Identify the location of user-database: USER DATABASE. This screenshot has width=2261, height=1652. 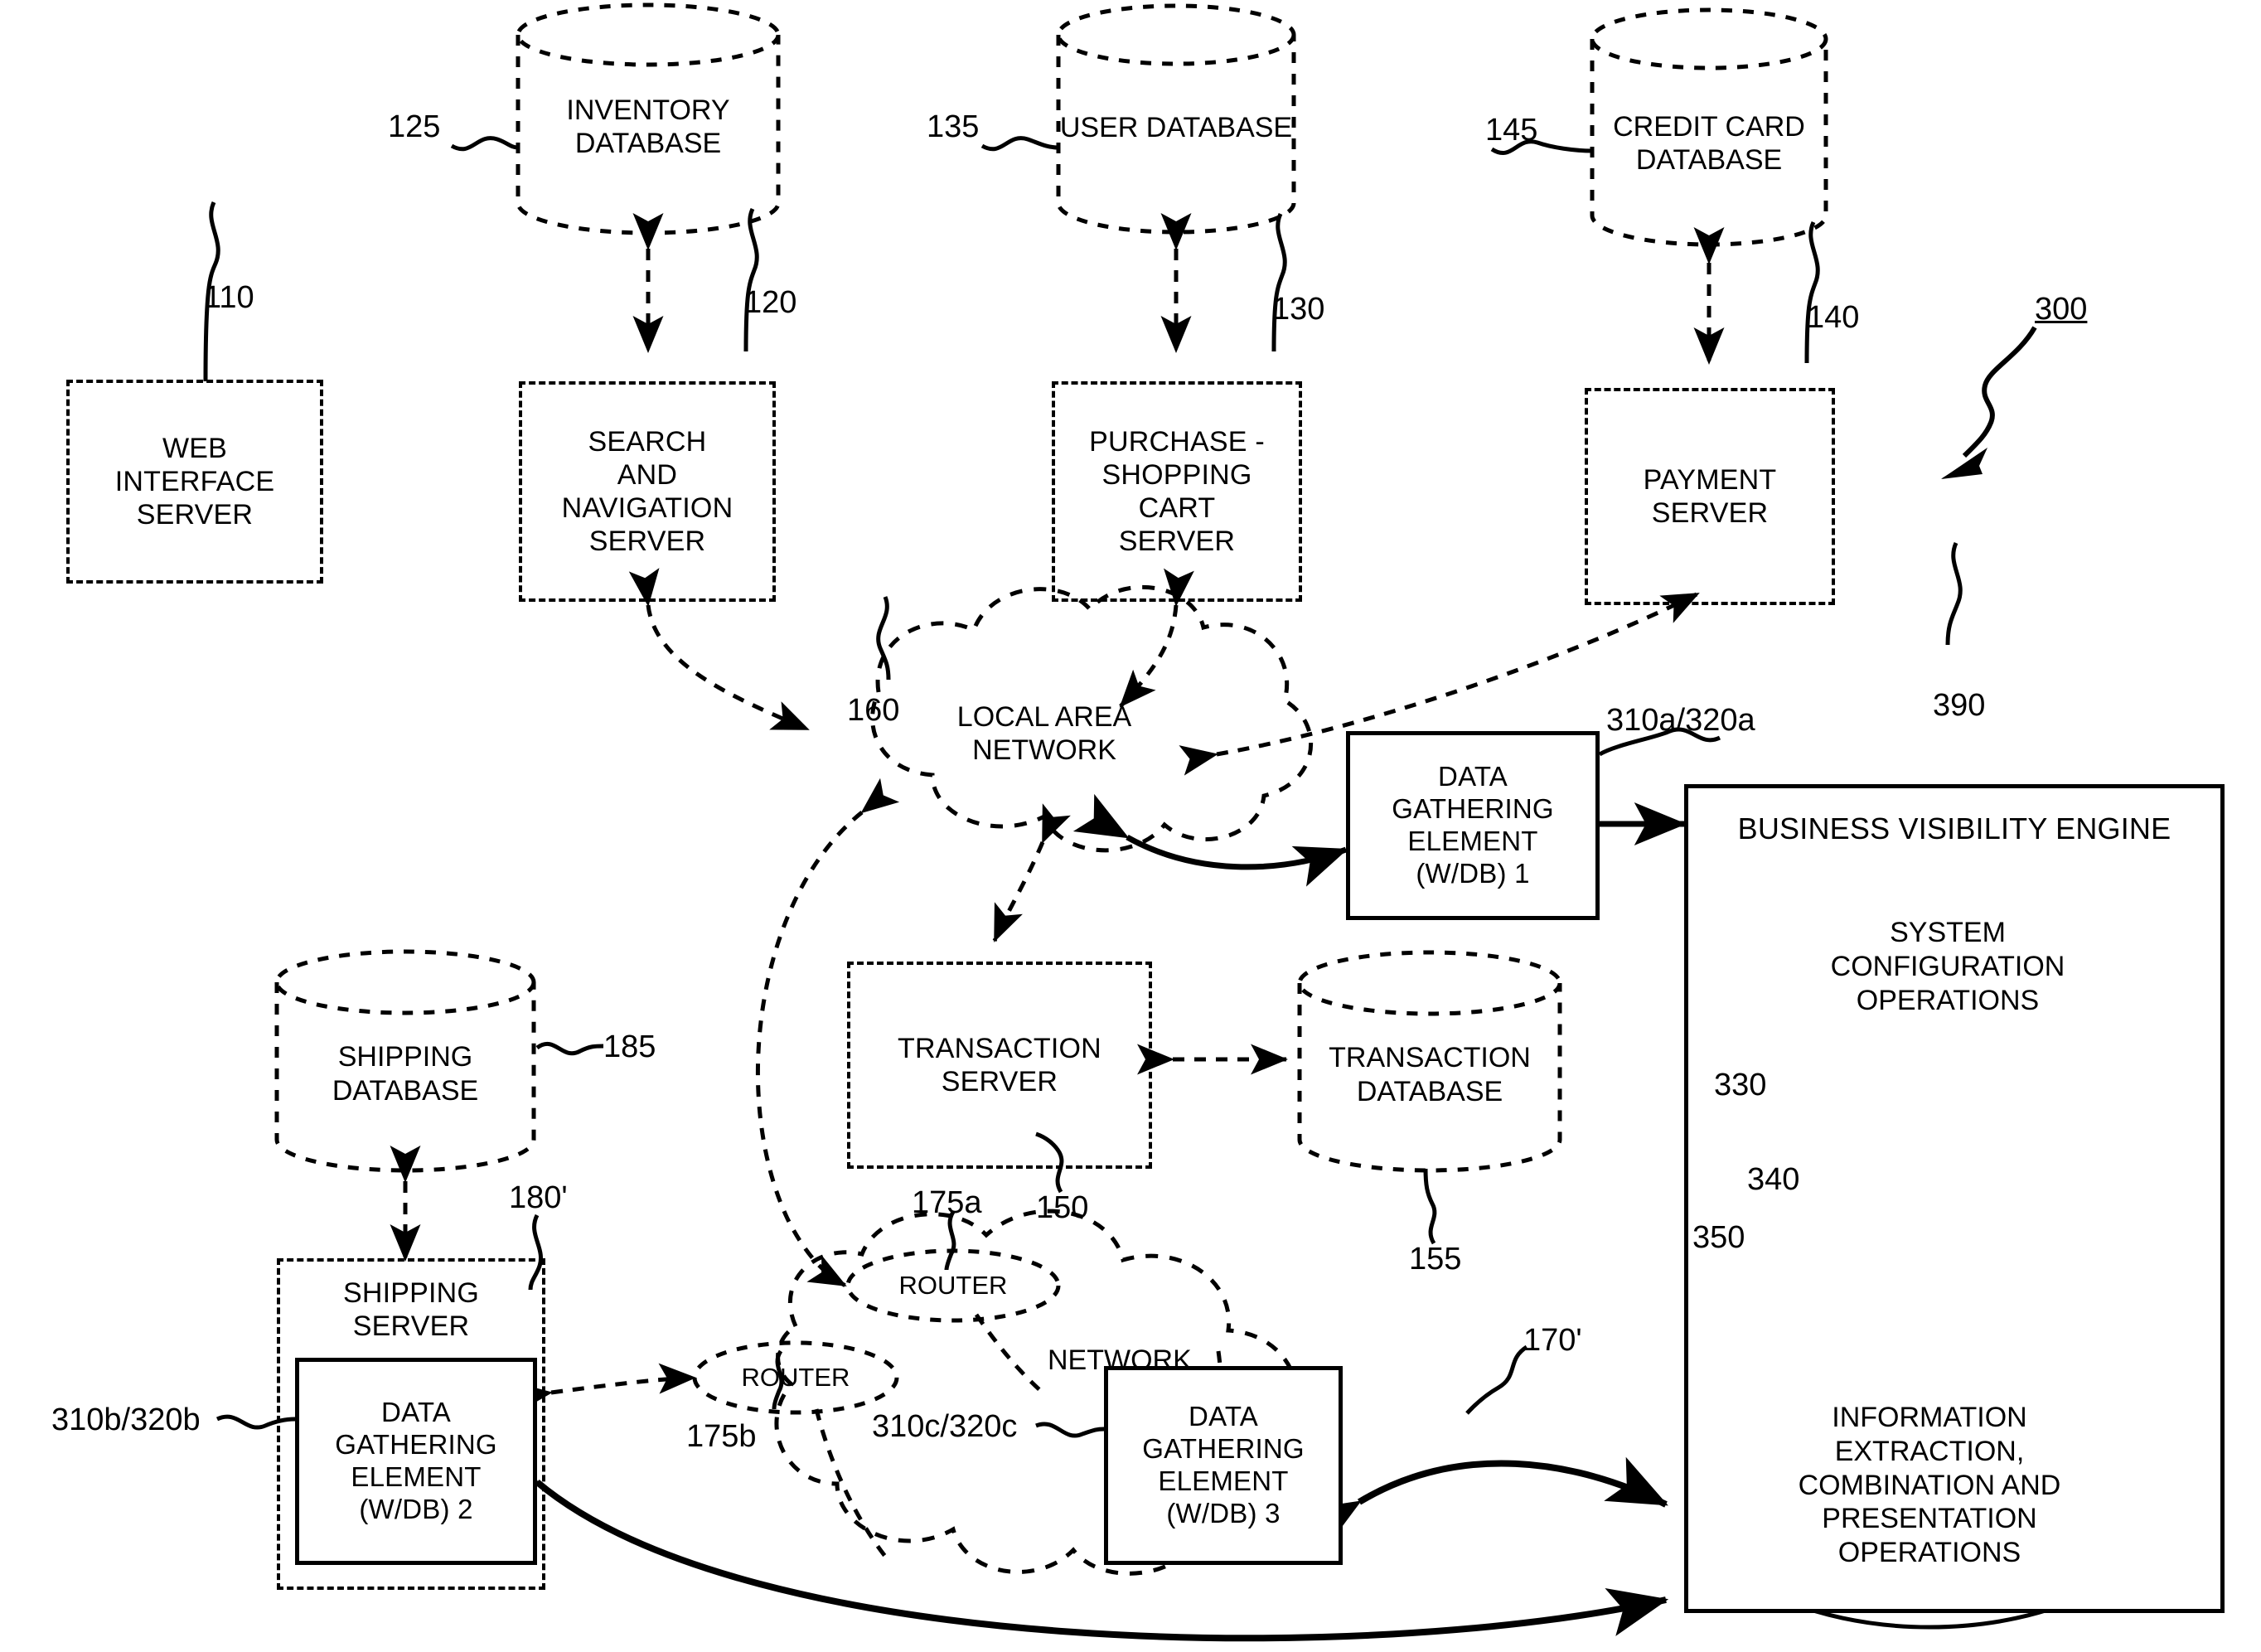
(1176, 126).